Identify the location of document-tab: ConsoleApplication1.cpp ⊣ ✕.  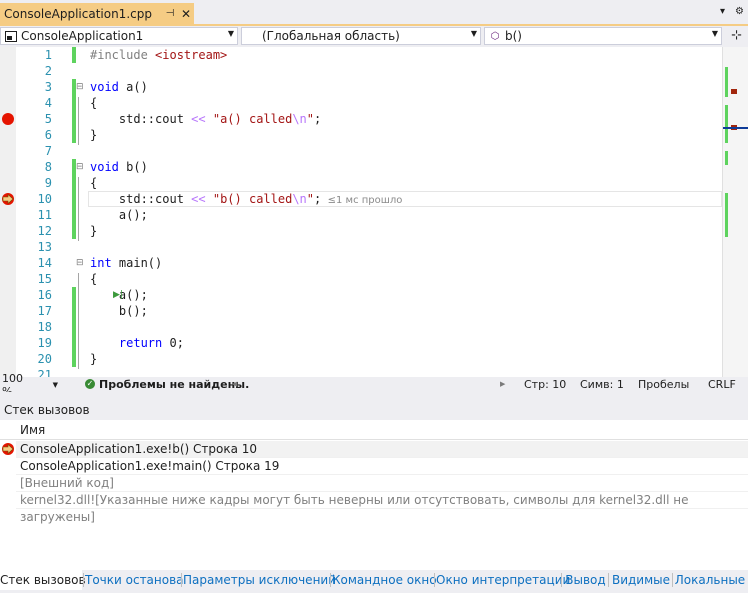
(97, 13).